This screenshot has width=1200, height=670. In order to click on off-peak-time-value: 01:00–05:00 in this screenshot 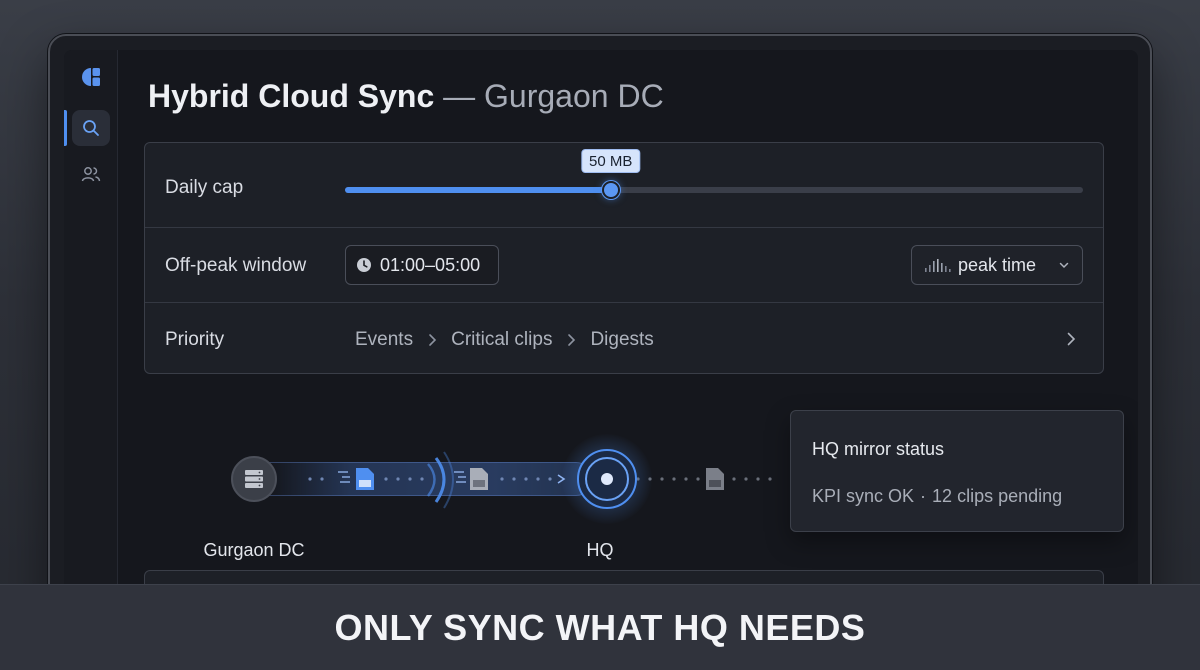, I will do `click(430, 264)`.